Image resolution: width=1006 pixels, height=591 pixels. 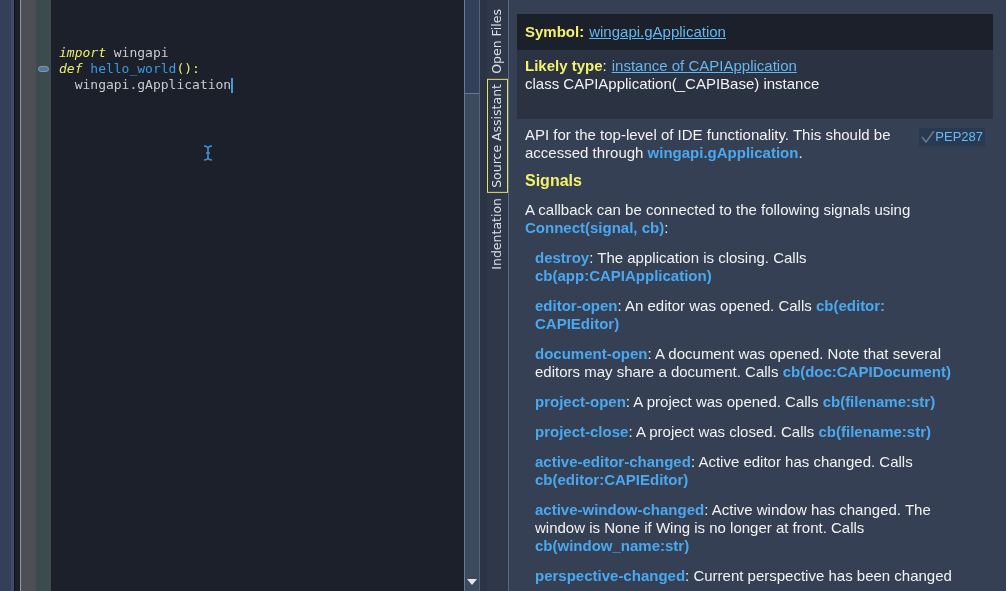 I want to click on signal-entry: destroy: The application is closing. Calls cb(app:CAPIApplication), so click(x=671, y=267).